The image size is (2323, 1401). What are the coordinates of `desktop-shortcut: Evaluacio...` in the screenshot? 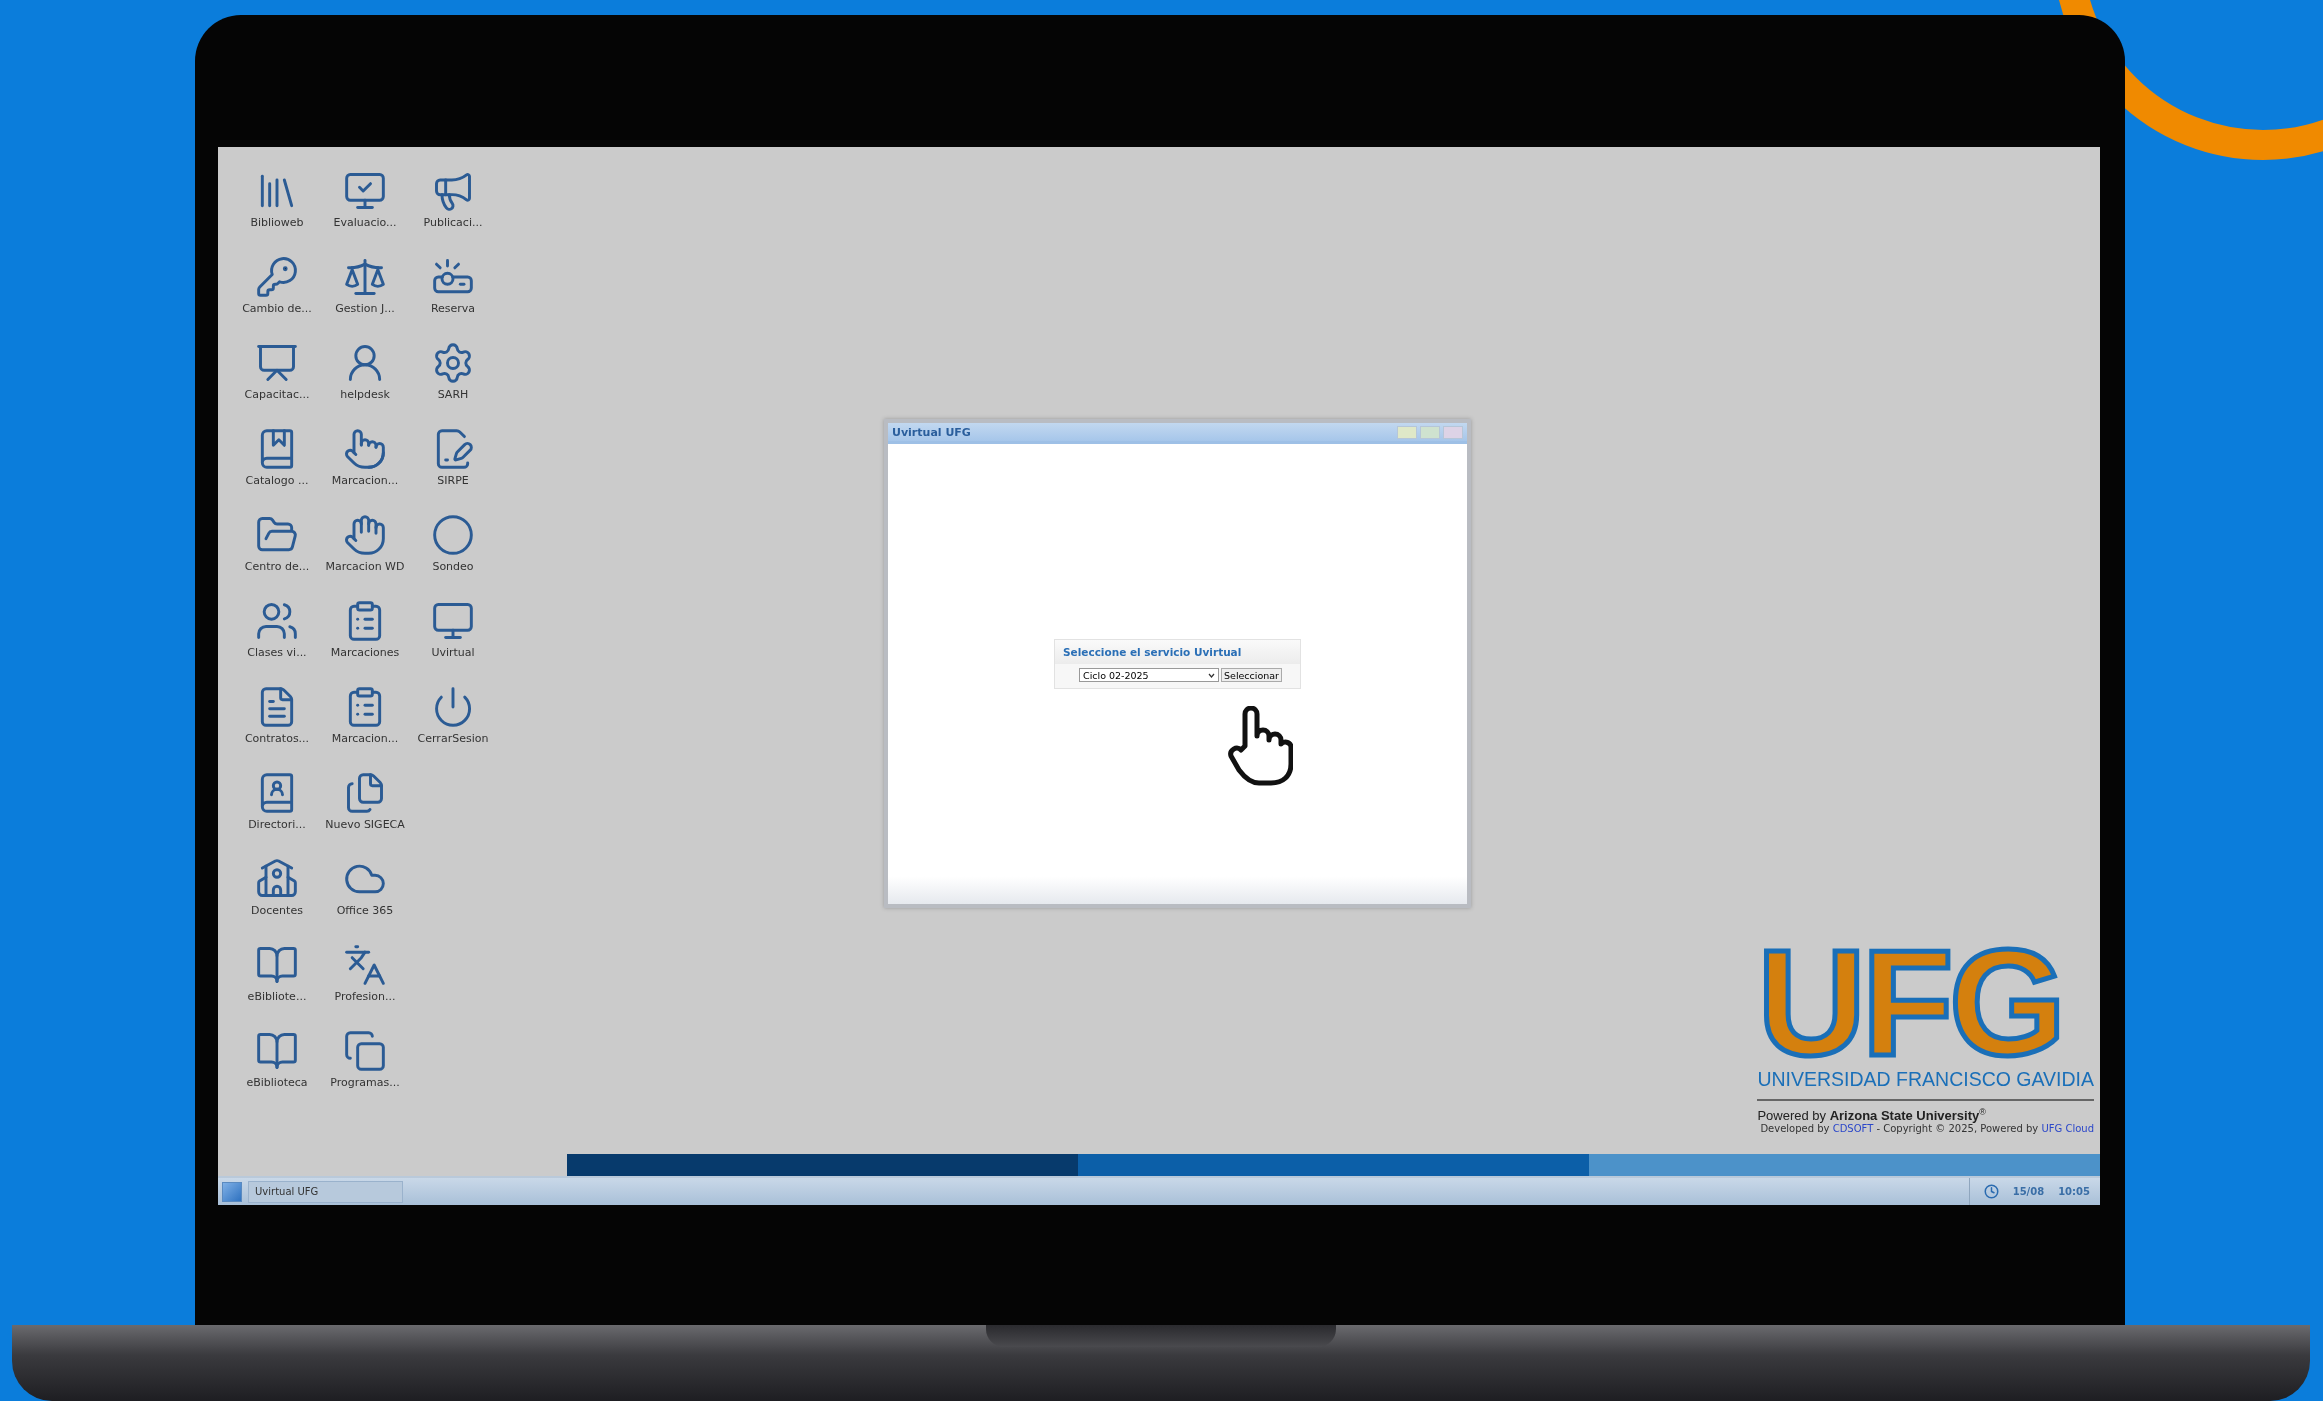 It's located at (365, 210).